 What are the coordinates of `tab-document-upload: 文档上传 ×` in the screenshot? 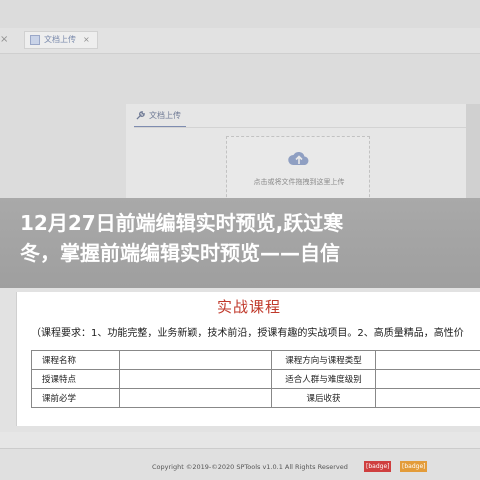 It's located at (61, 40).